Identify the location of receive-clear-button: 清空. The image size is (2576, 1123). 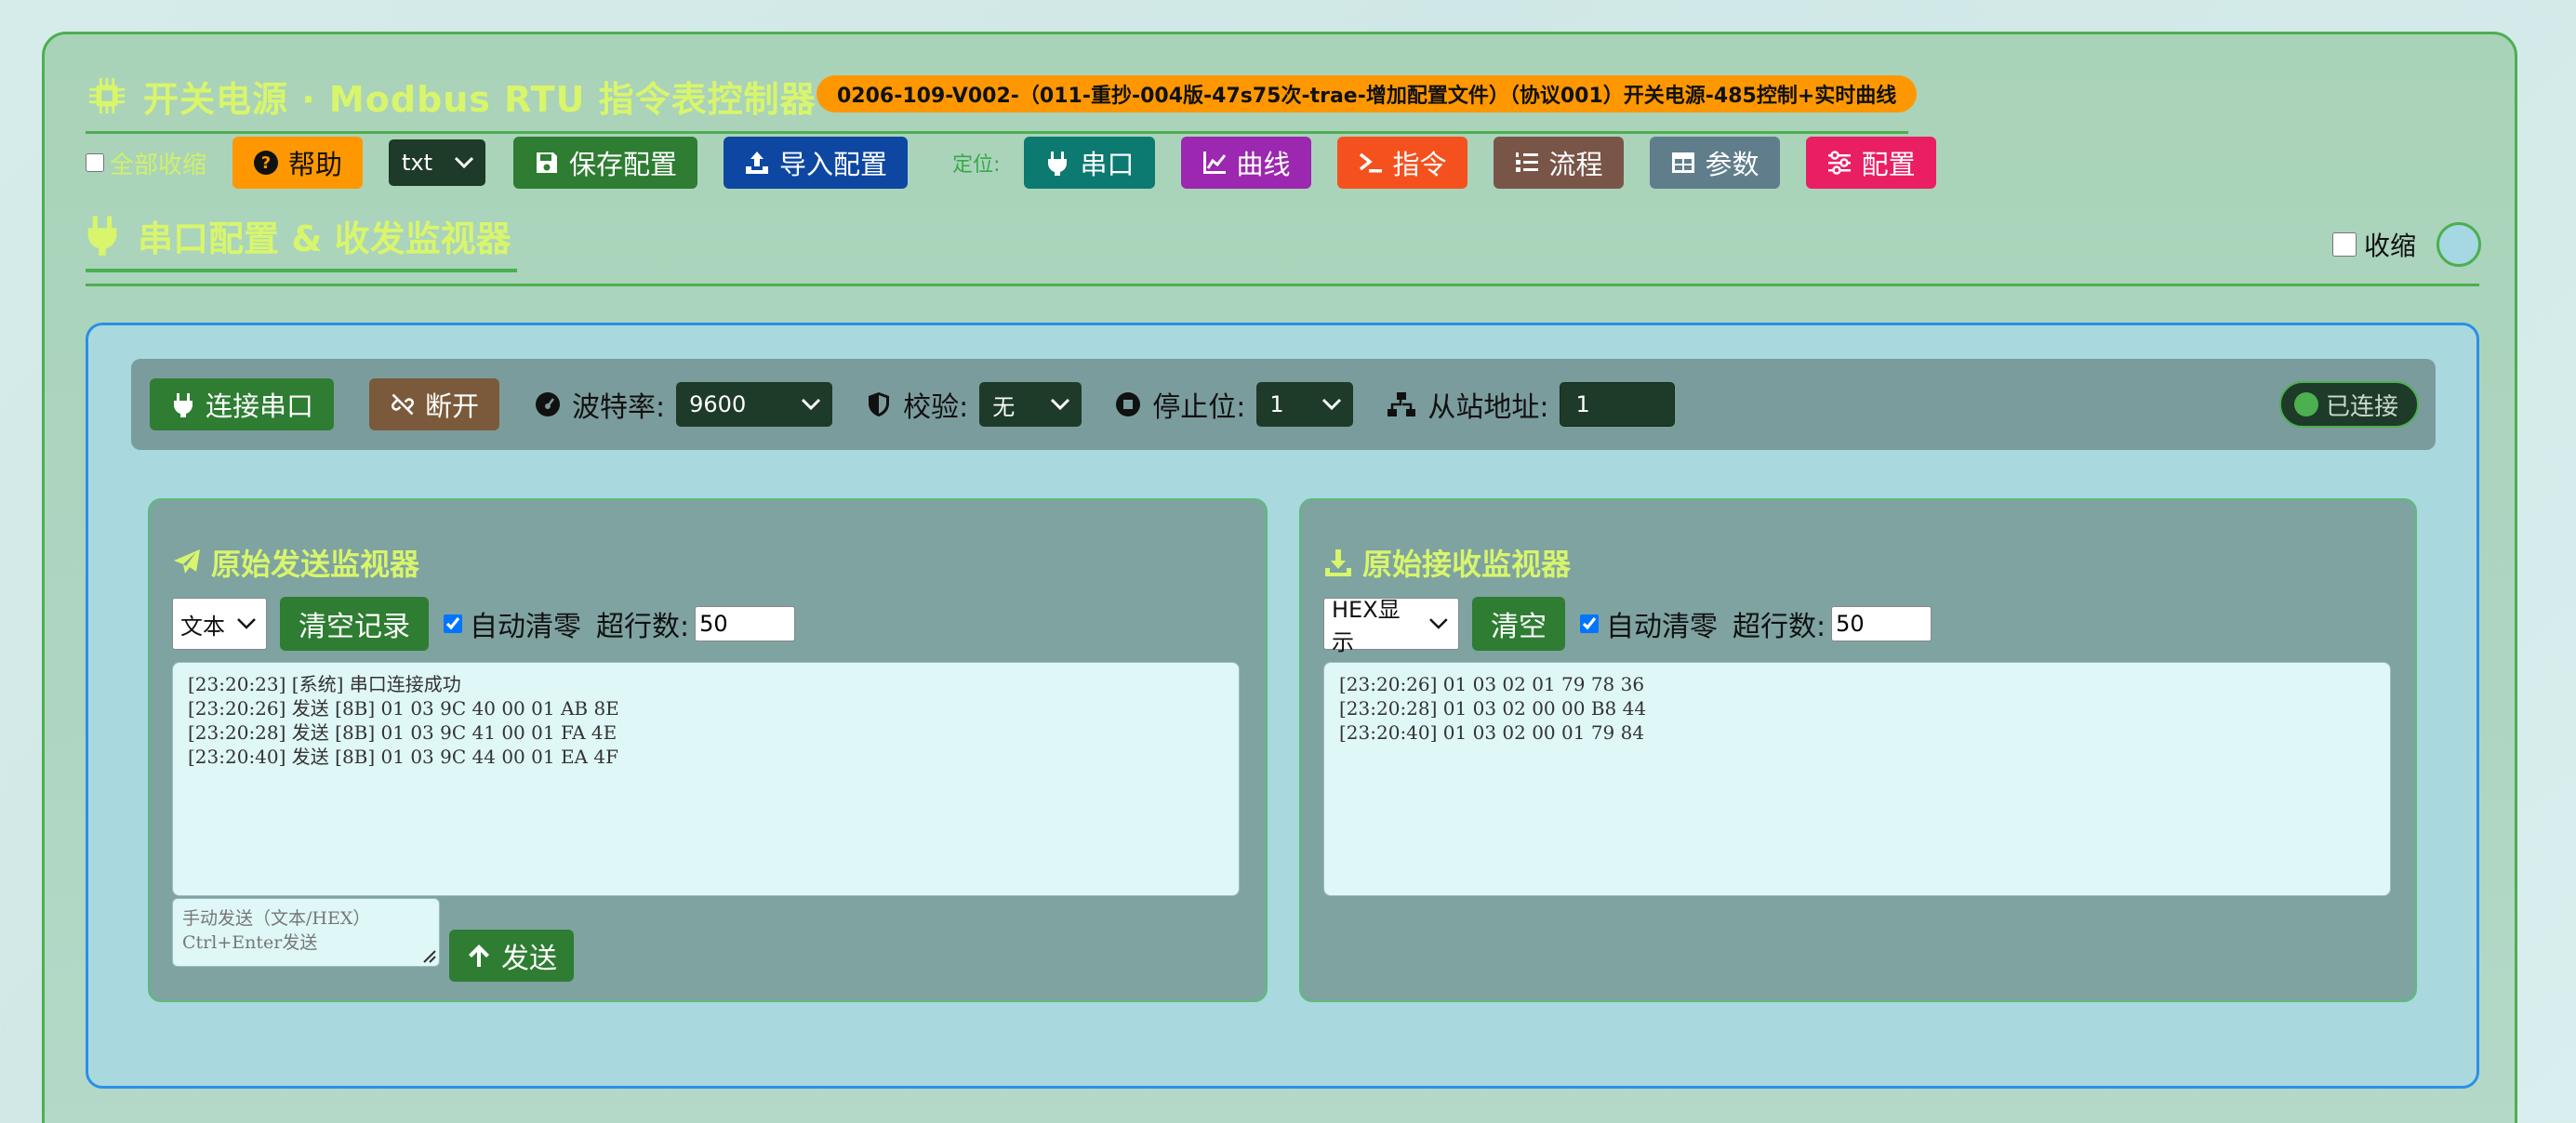
(1518, 624).